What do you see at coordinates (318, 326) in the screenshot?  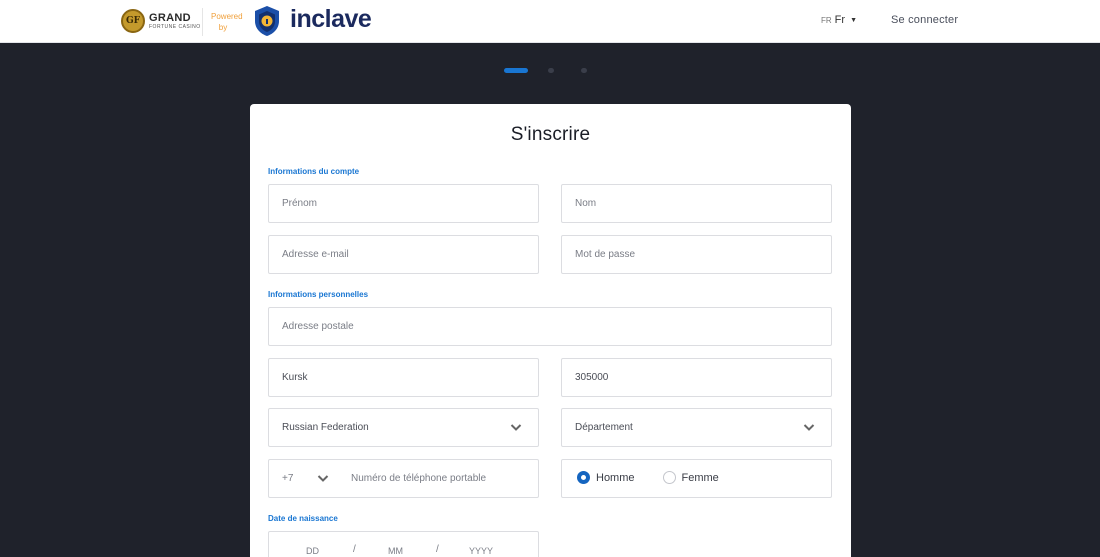 I see `address-placeholder: Adresse postale` at bounding box center [318, 326].